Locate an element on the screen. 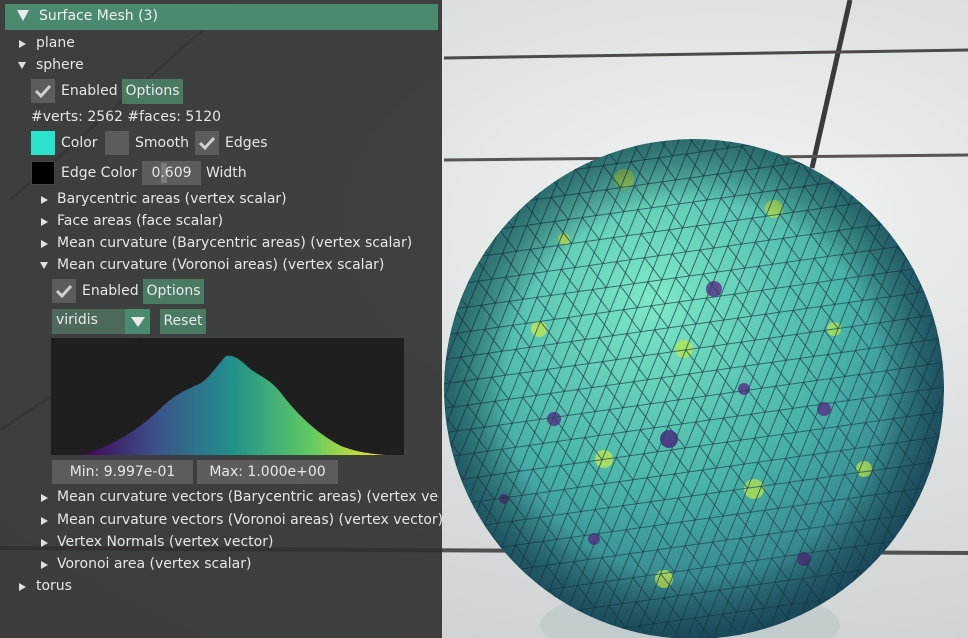 The width and height of the screenshot is (968, 638). max-value-field: Max: 1.000e+00 is located at coordinates (267, 472).